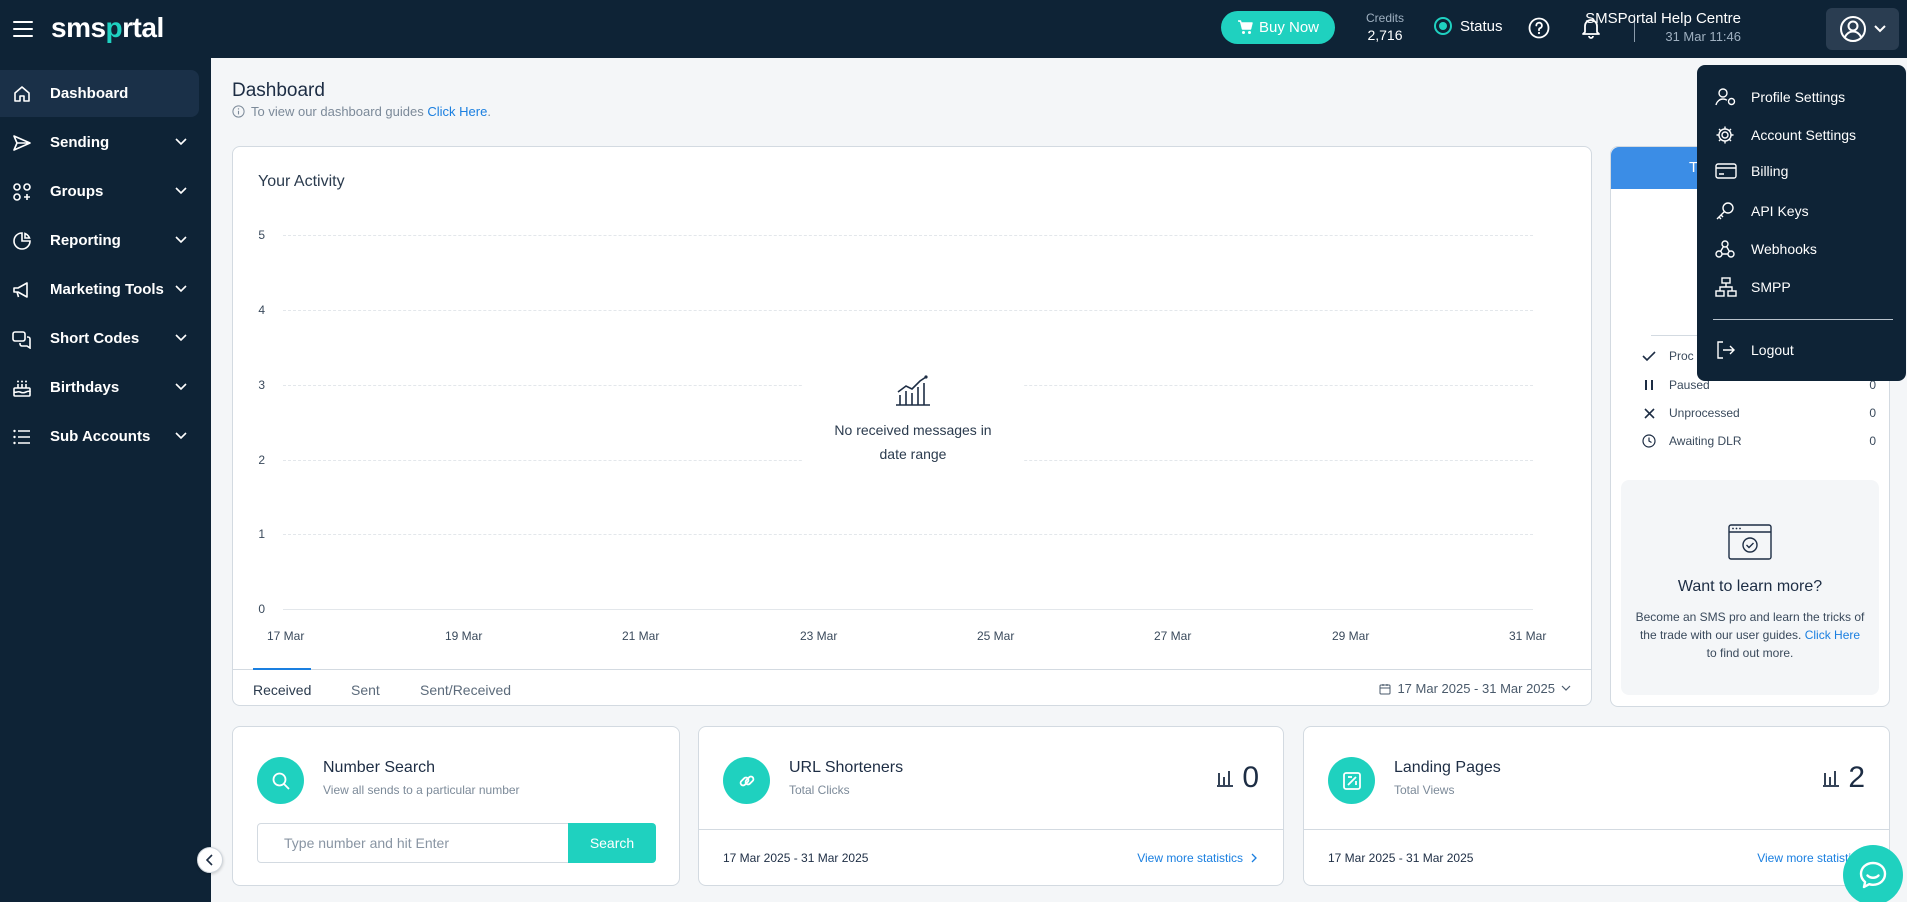 The image size is (1907, 902). Describe the element at coordinates (1726, 249) in the screenshot. I see `webhook-icon` at that location.